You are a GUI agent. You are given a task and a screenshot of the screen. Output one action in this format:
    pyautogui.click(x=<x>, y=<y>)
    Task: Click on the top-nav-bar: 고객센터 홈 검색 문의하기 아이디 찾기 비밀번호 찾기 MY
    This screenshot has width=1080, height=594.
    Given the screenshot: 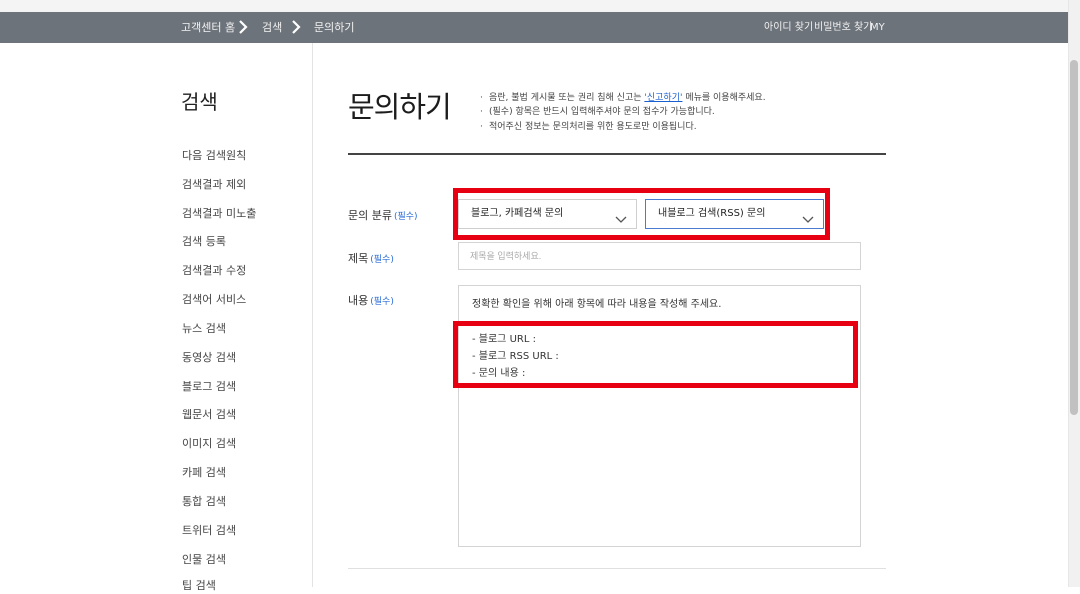 What is the action you would take?
    pyautogui.click(x=534, y=27)
    